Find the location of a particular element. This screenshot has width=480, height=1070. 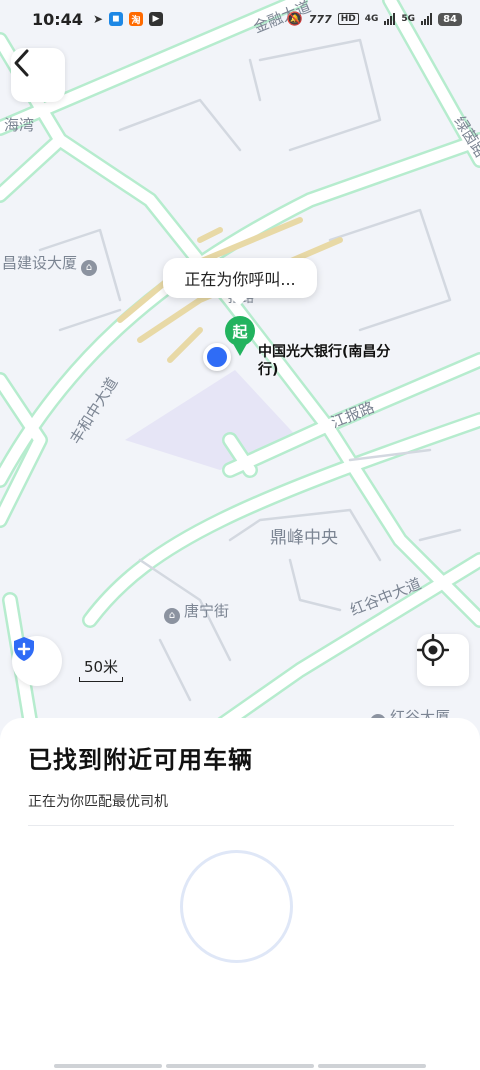

scale-line is located at coordinates (101, 679).